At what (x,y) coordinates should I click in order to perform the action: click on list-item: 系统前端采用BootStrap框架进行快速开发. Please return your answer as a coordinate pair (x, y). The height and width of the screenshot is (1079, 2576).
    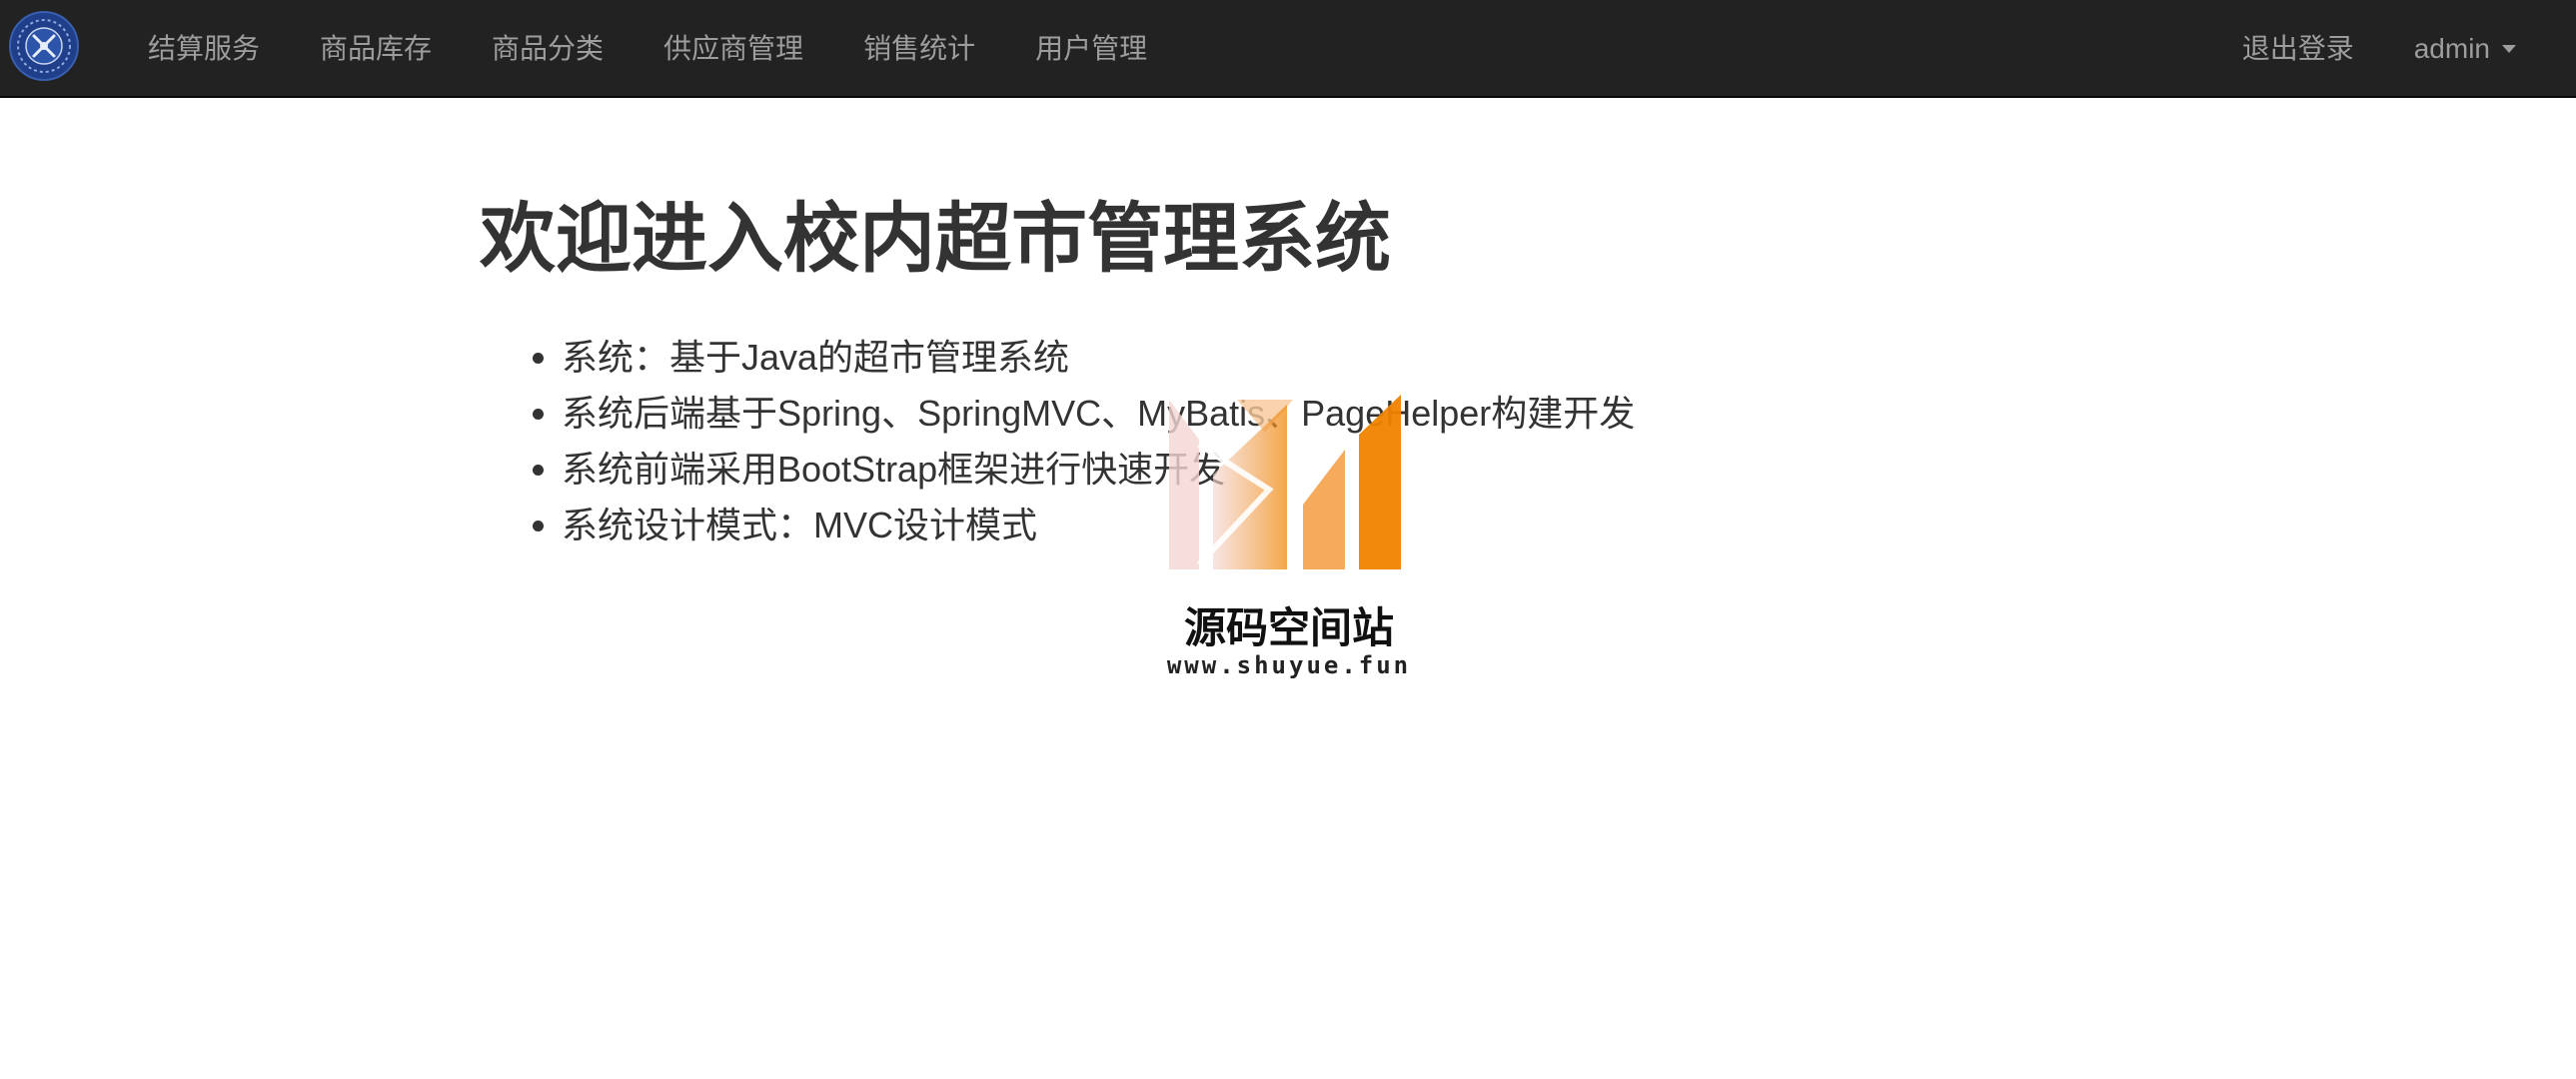
    Looking at the image, I should click on (1098, 470).